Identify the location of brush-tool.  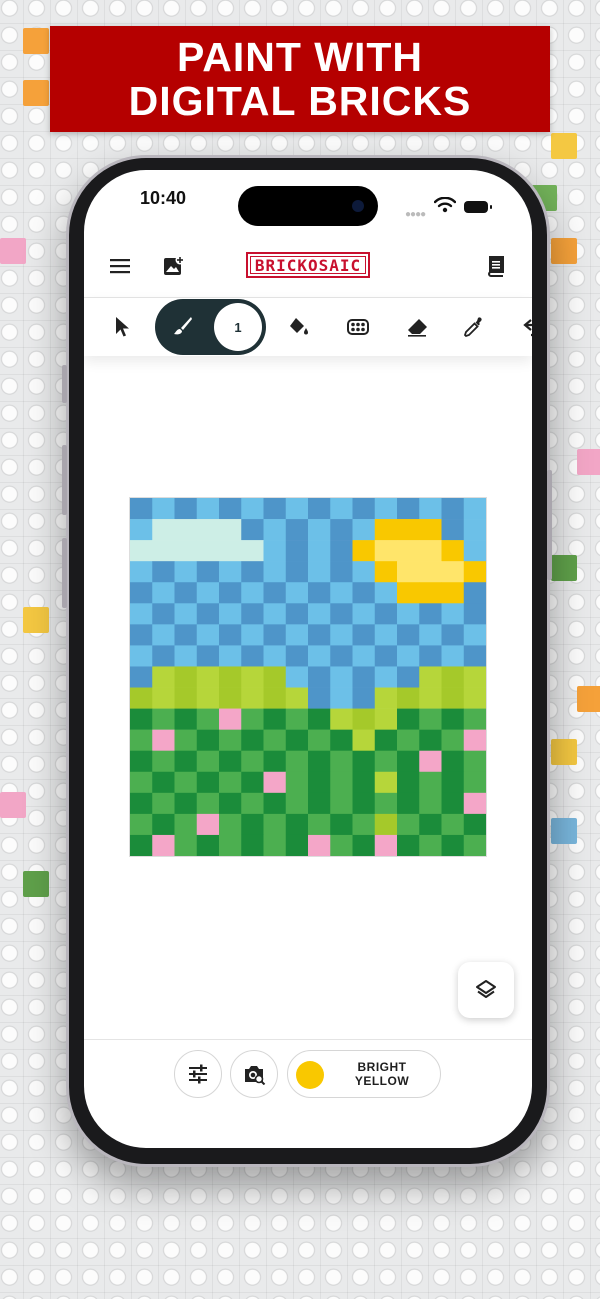
(183, 326).